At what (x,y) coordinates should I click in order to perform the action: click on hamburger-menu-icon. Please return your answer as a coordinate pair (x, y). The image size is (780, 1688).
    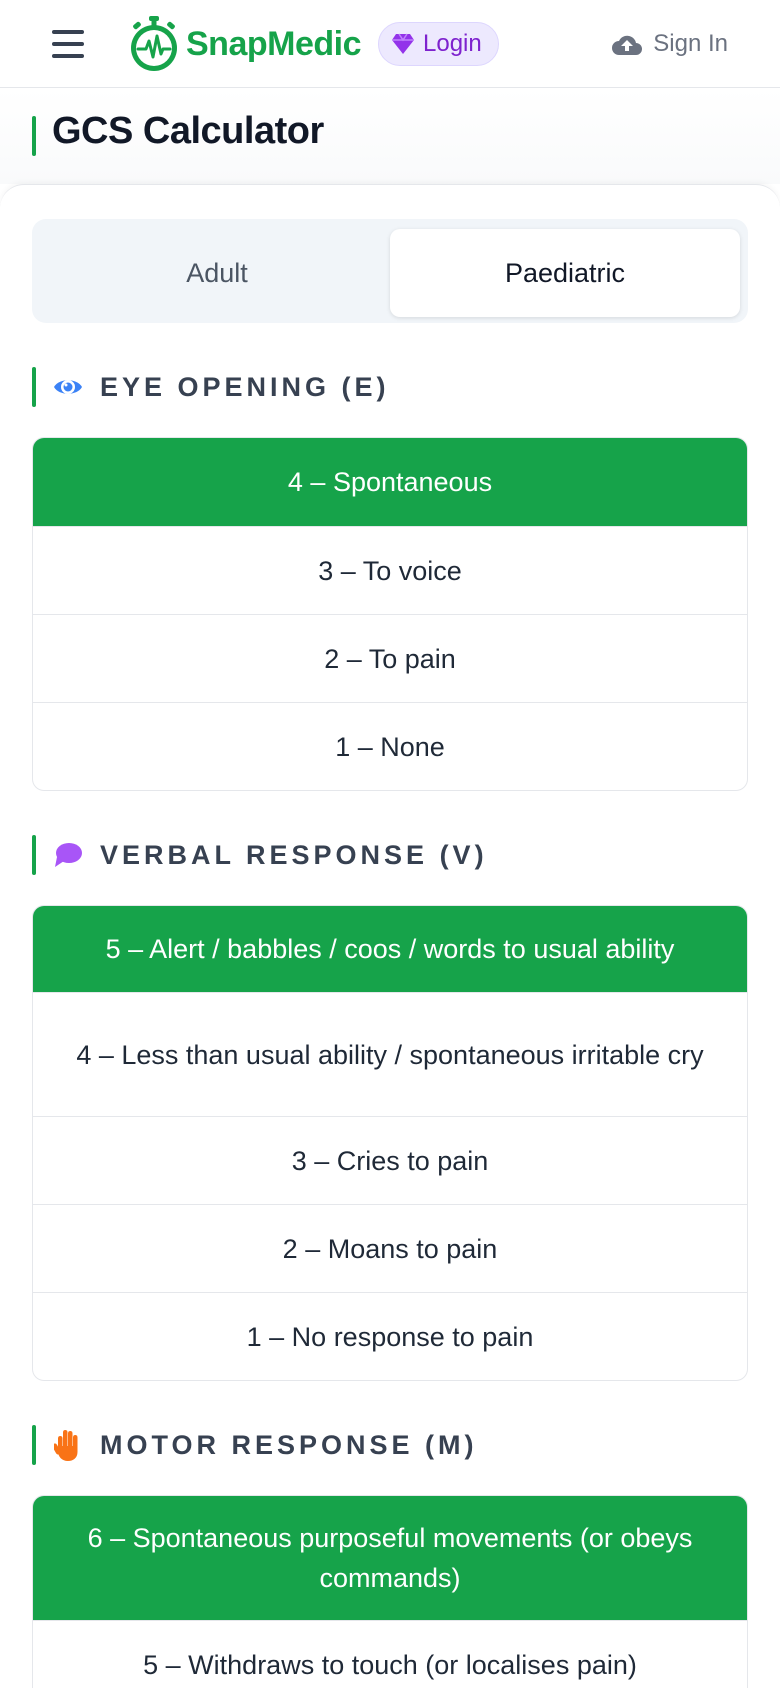
    Looking at the image, I should click on (68, 44).